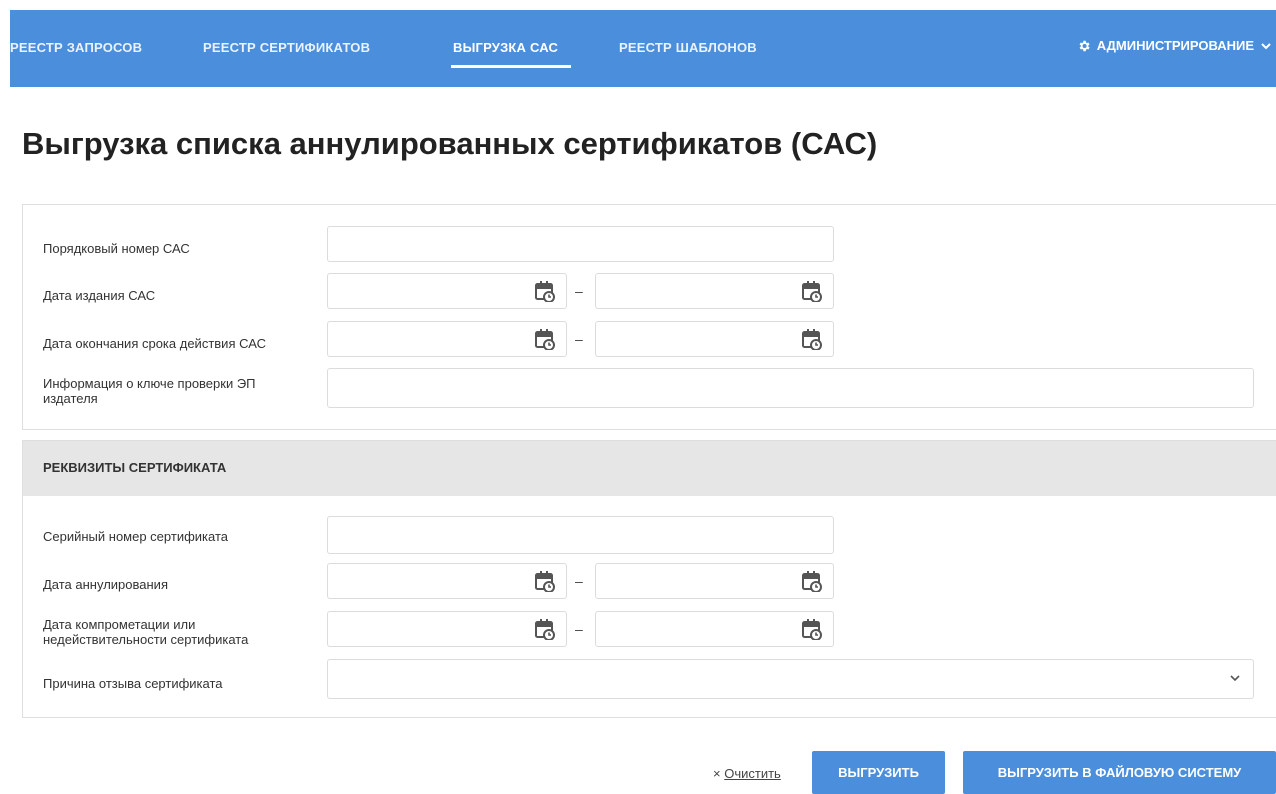 Image resolution: width=1276 pixels, height=794 pixels. I want to click on admin-menu-label: АДМИНИСТРИРОВАНИЕ, so click(1175, 45).